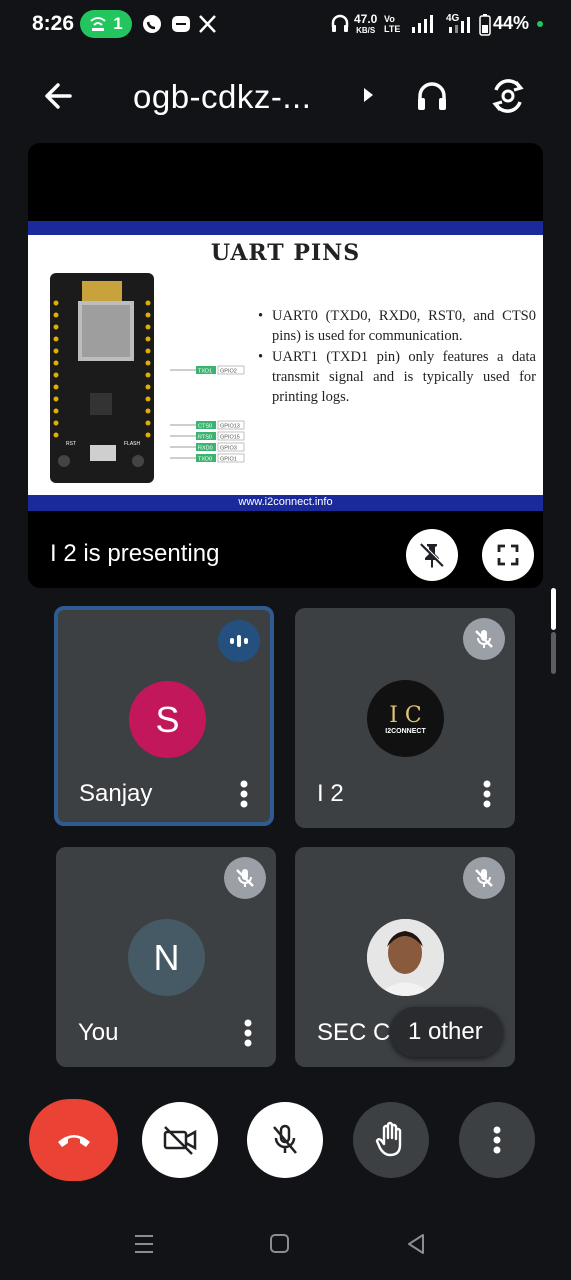  I want to click on unpin-button, so click(432, 555).